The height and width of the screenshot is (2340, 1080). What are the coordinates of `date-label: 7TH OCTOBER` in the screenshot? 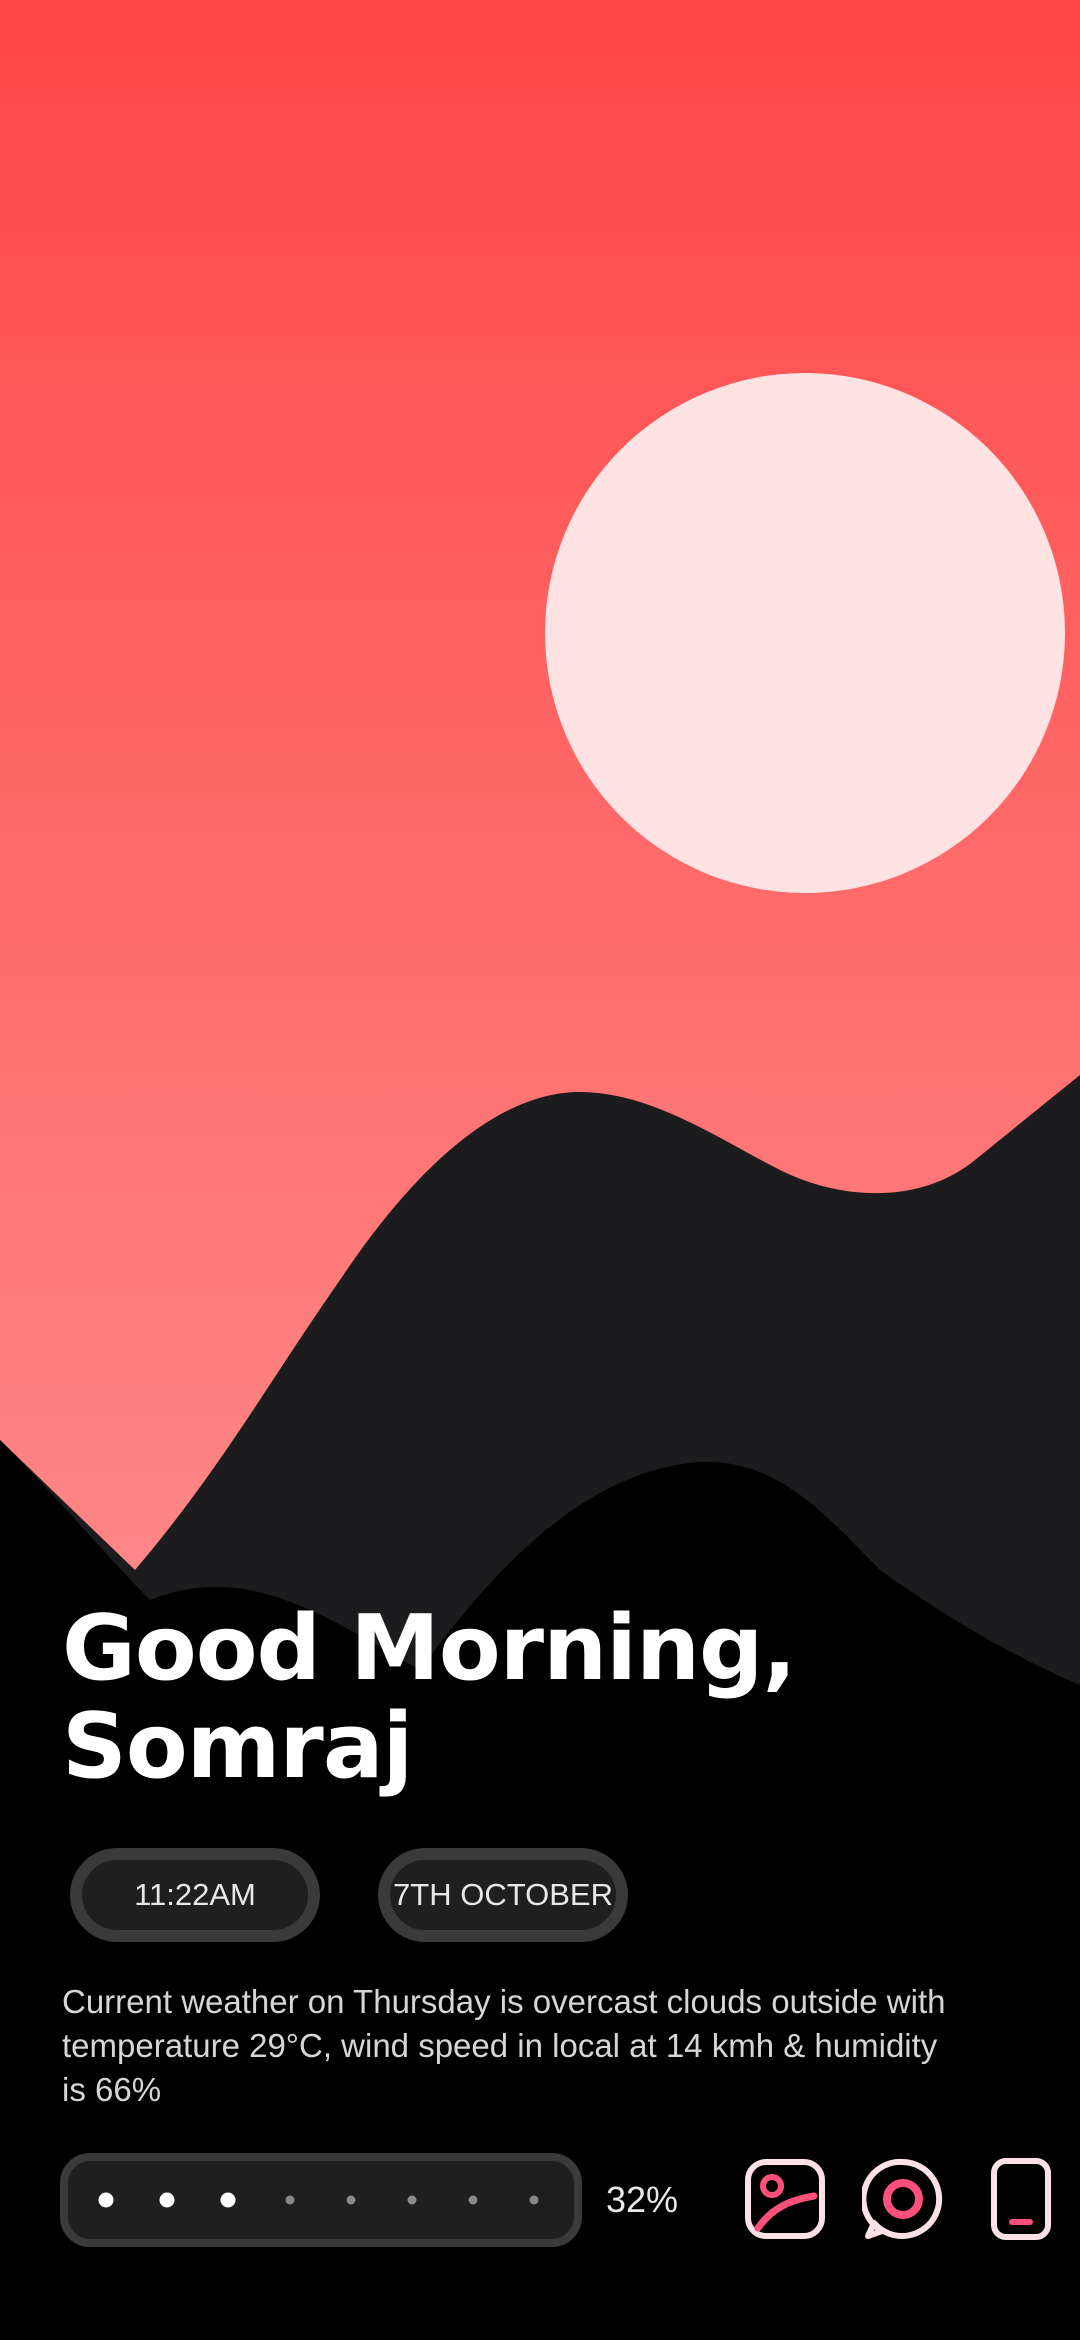 It's located at (503, 1894).